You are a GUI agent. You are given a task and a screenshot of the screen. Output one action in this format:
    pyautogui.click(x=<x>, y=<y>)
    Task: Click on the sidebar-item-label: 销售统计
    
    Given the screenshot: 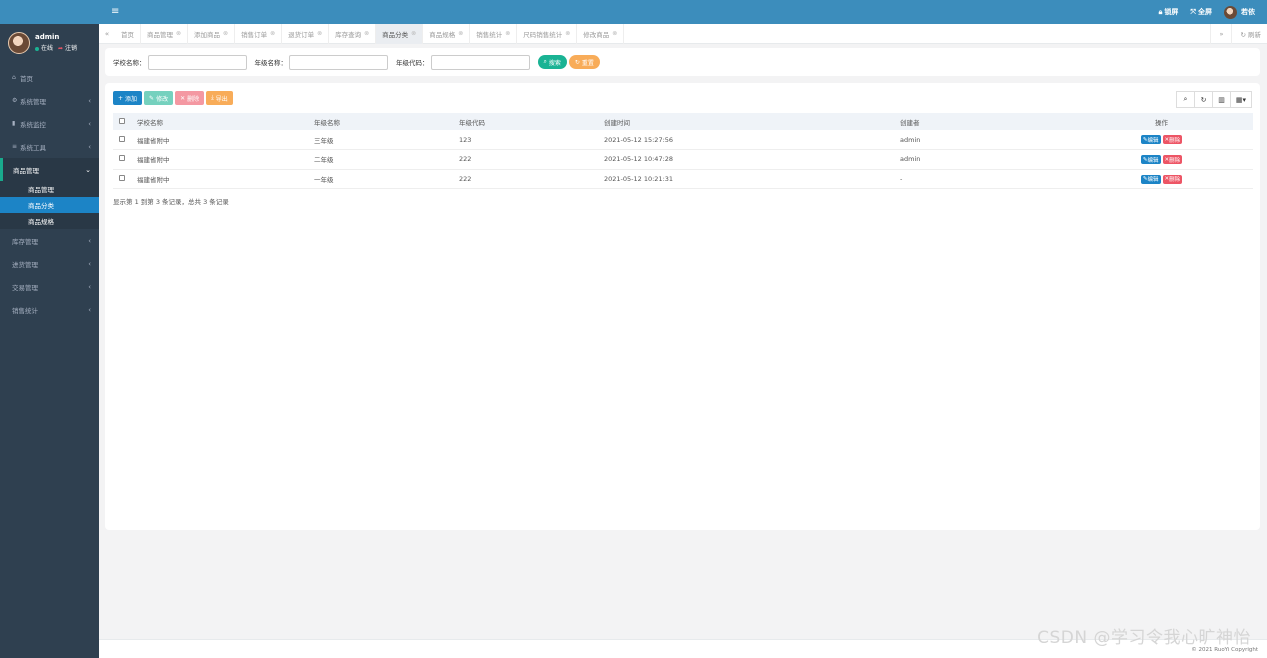 What is the action you would take?
    pyautogui.click(x=25, y=310)
    